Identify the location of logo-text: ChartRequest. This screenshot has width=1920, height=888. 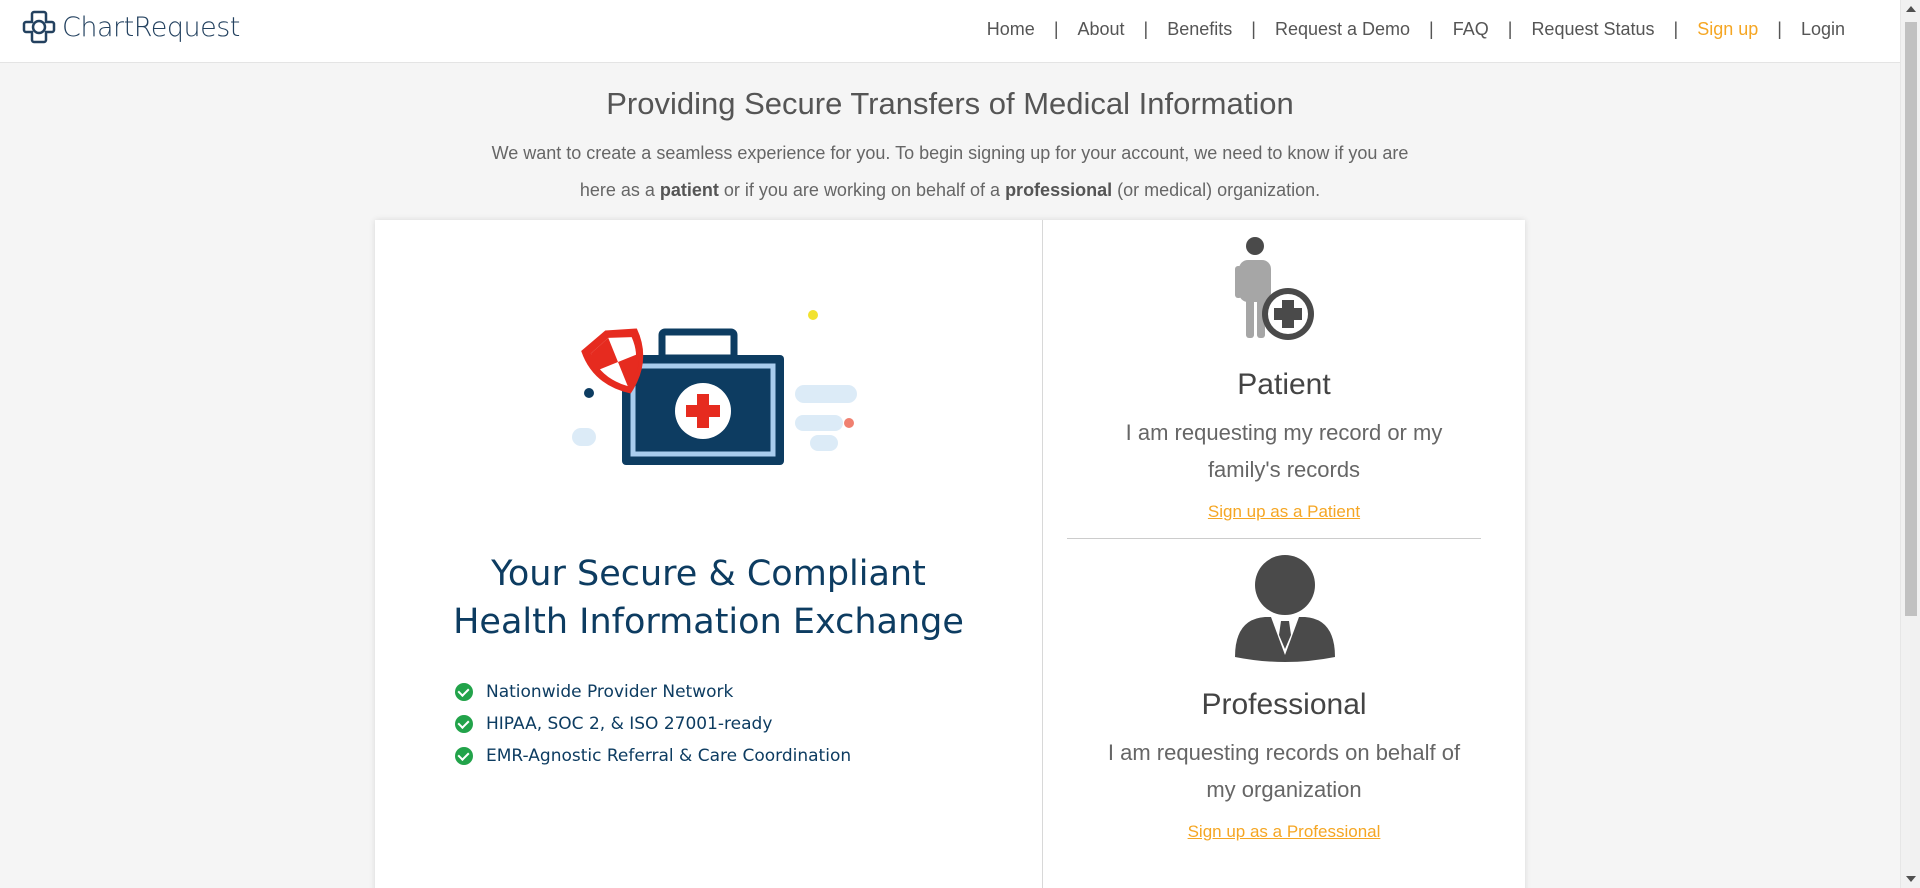
(151, 27).